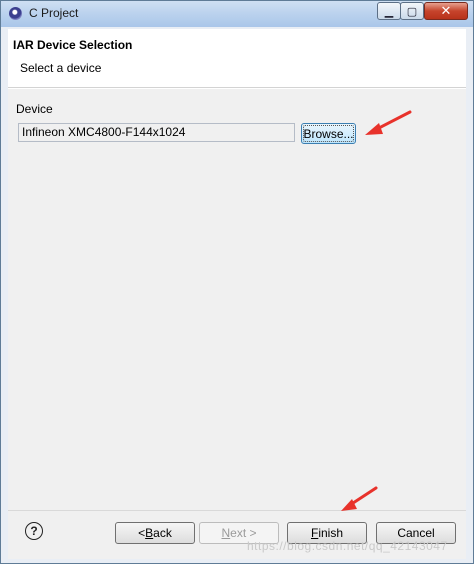  I want to click on close-icon: ✕, so click(446, 10).